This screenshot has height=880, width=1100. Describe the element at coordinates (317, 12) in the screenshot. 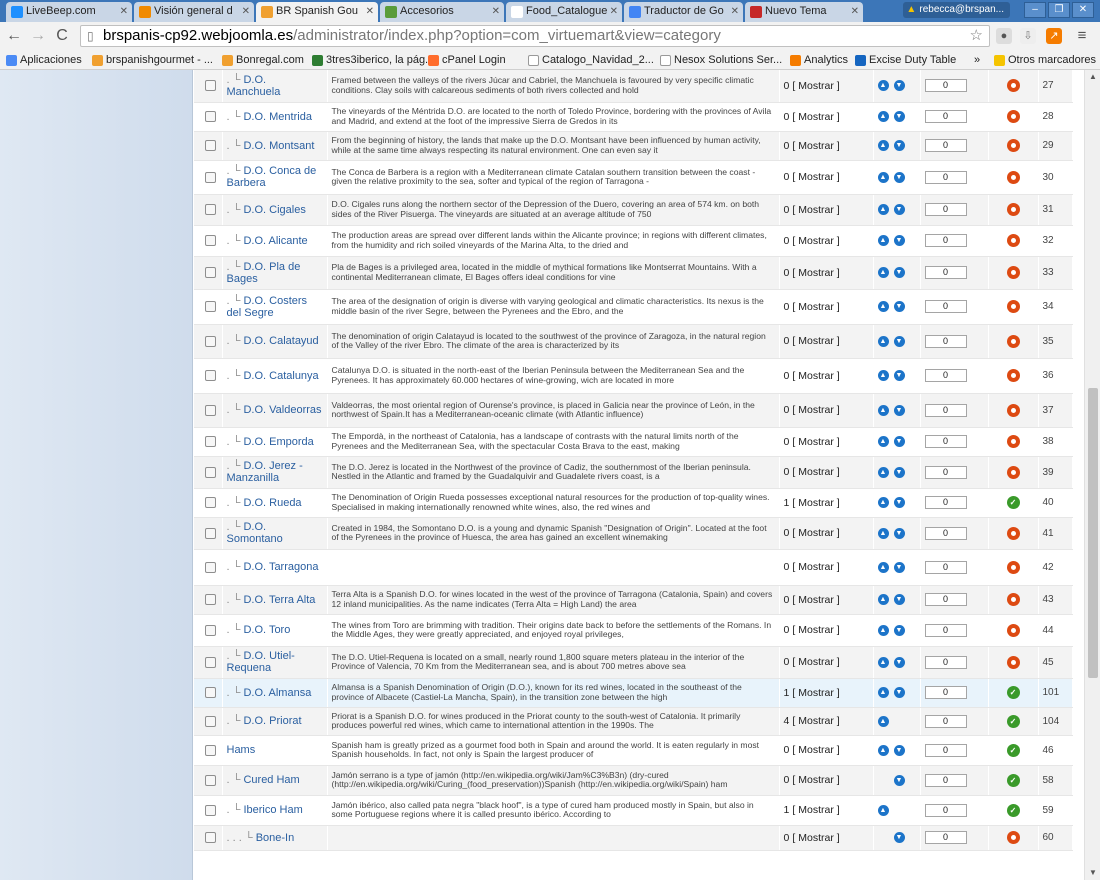

I see `browser-tab: BR Spanish Gou ✕` at that location.